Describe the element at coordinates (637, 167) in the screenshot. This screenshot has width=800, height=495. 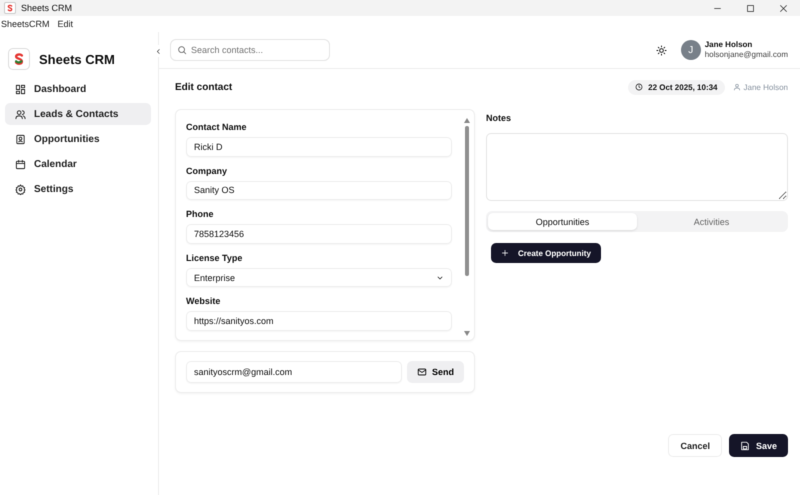
I see `notes-field` at that location.